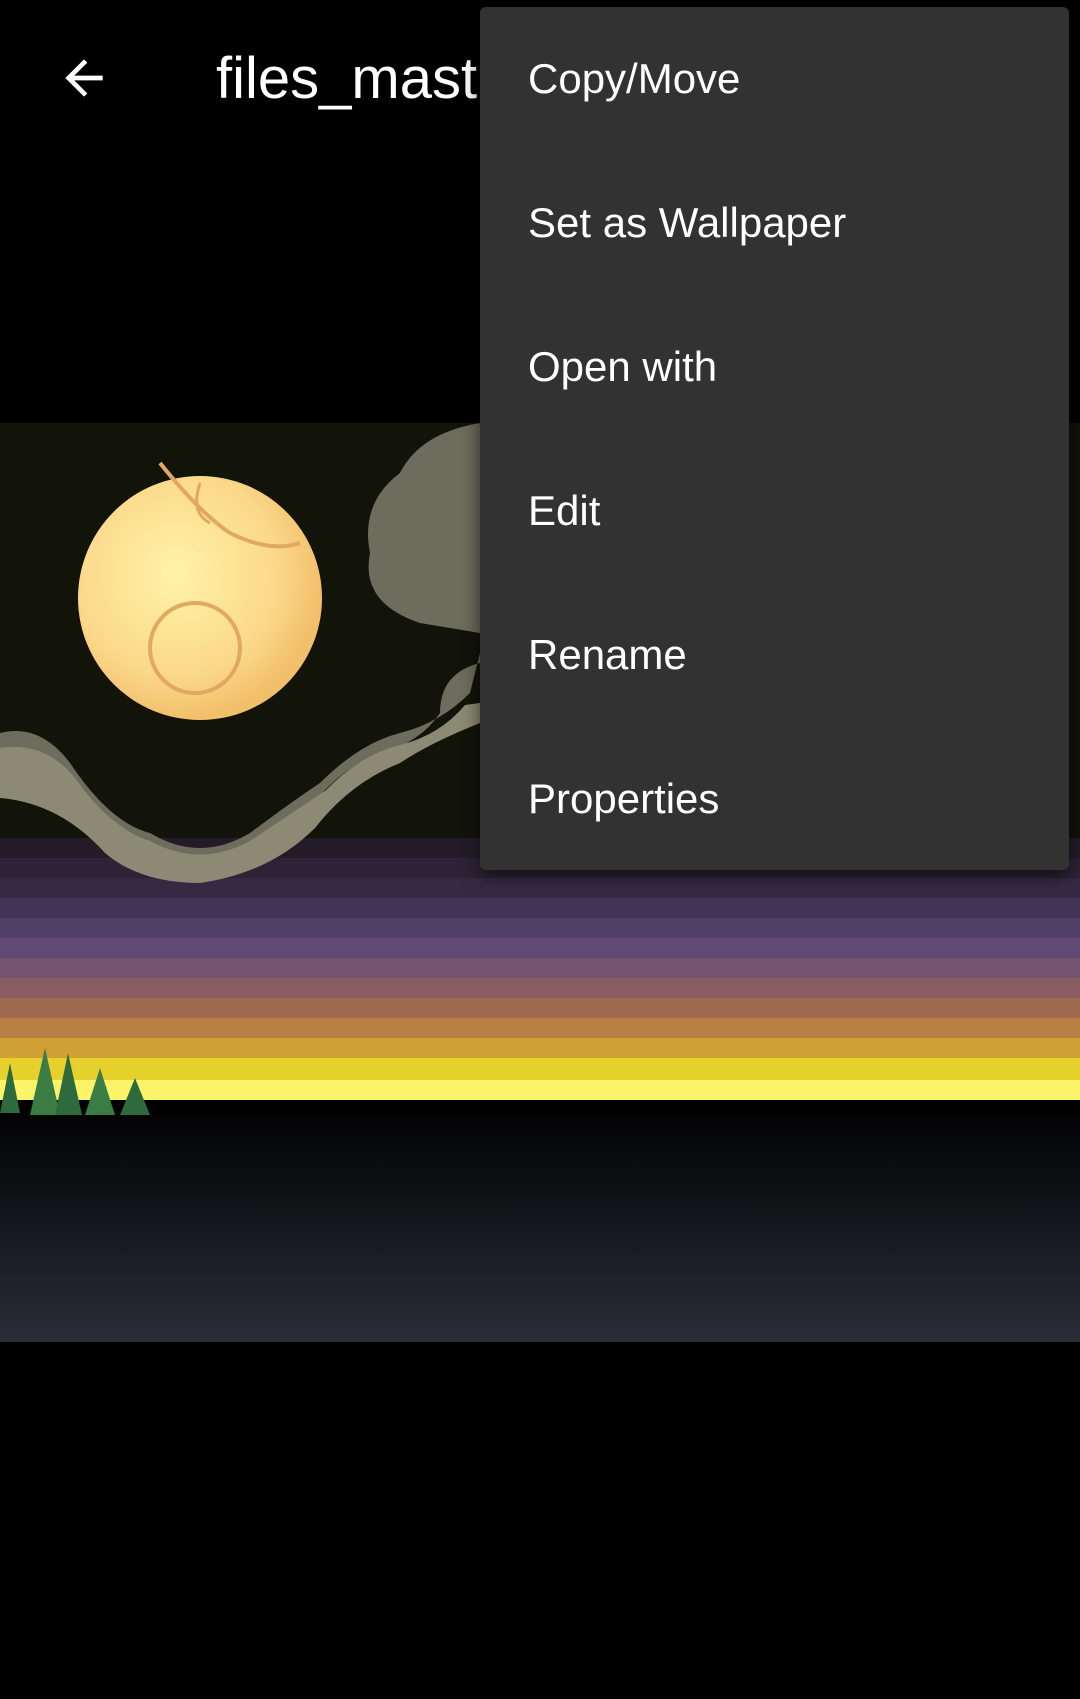 Image resolution: width=1080 pixels, height=1699 pixels. I want to click on arrow-left-icon, so click(84, 78).